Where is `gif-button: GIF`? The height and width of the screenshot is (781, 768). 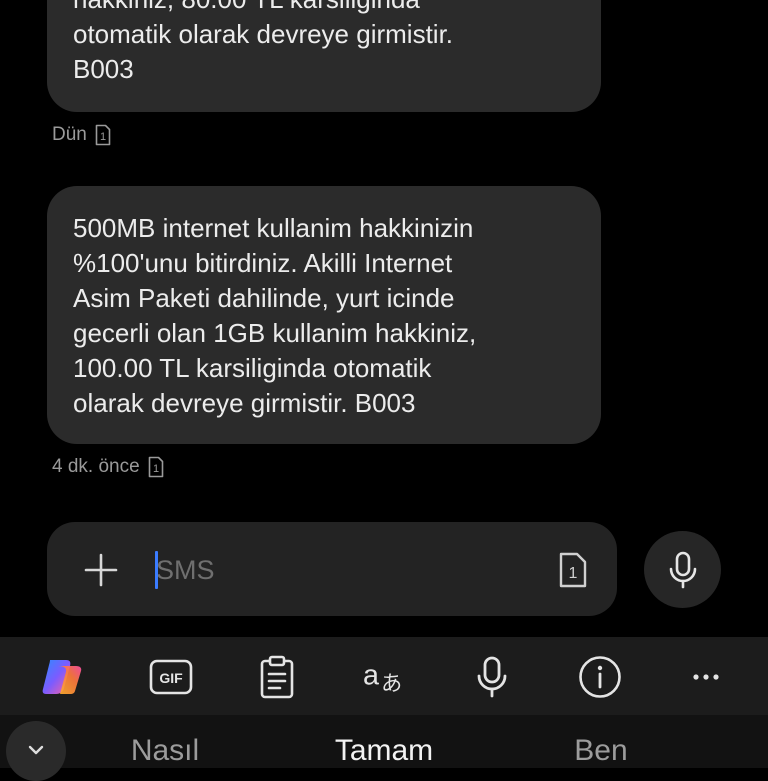 gif-button: GIF is located at coordinates (171, 677).